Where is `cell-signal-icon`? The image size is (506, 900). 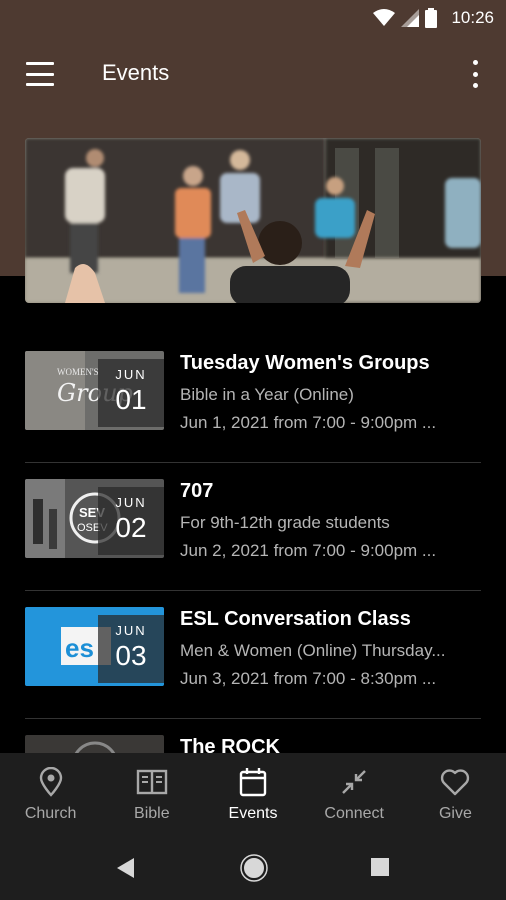 cell-signal-icon is located at coordinates (410, 18).